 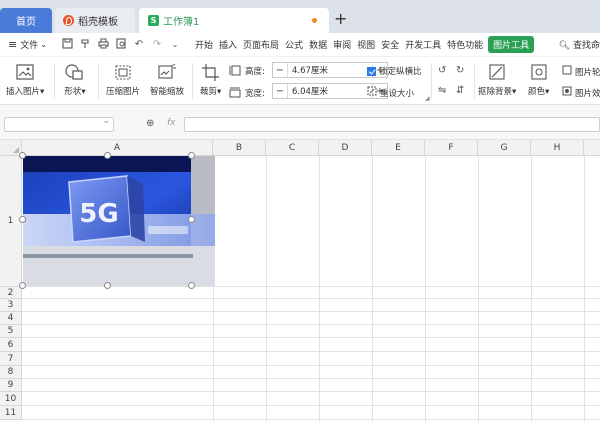 What do you see at coordinates (318, 44) in the screenshot?
I see `menu-data: 数据` at bounding box center [318, 44].